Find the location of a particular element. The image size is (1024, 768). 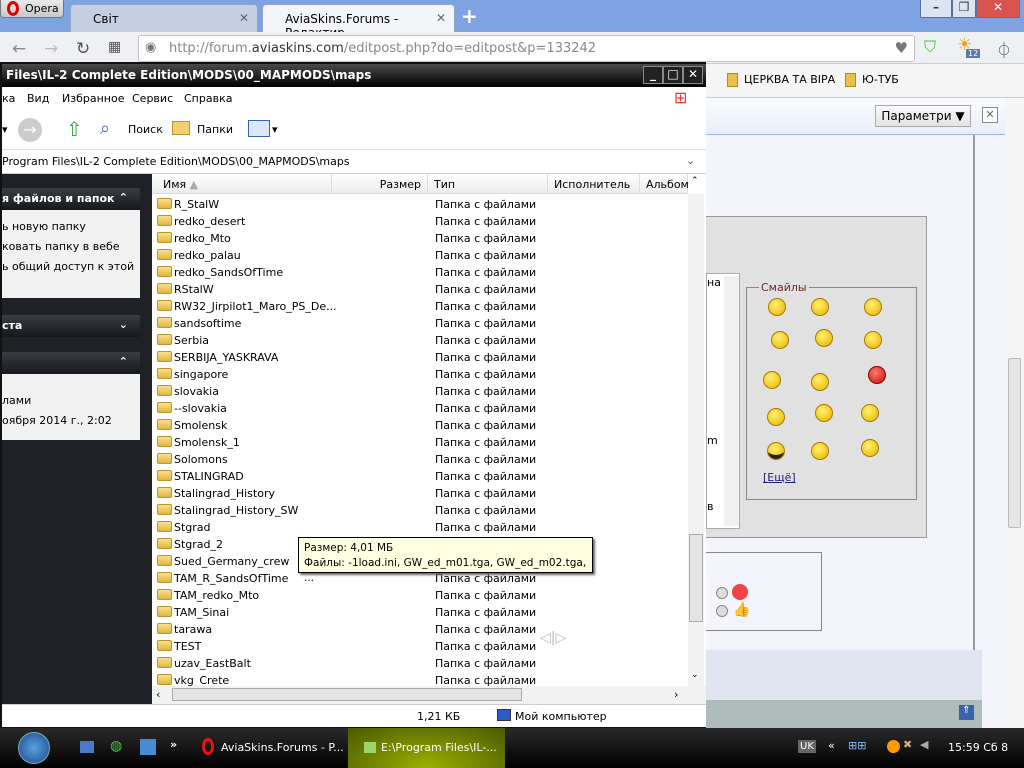

speed-dial-icon: ▦ is located at coordinates (114, 47).